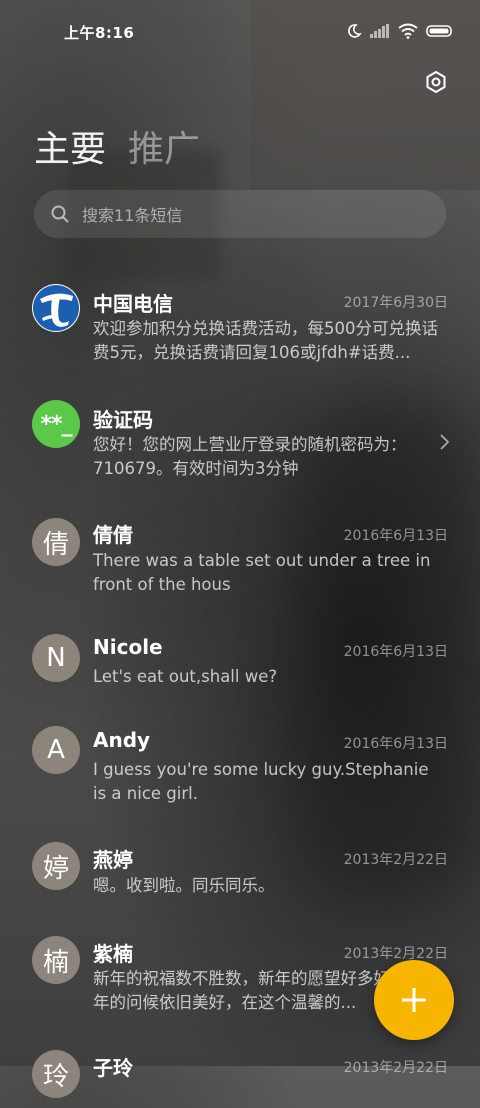 The height and width of the screenshot is (1108, 480). I want to click on search-input: 搜索11条短信, so click(240, 214).